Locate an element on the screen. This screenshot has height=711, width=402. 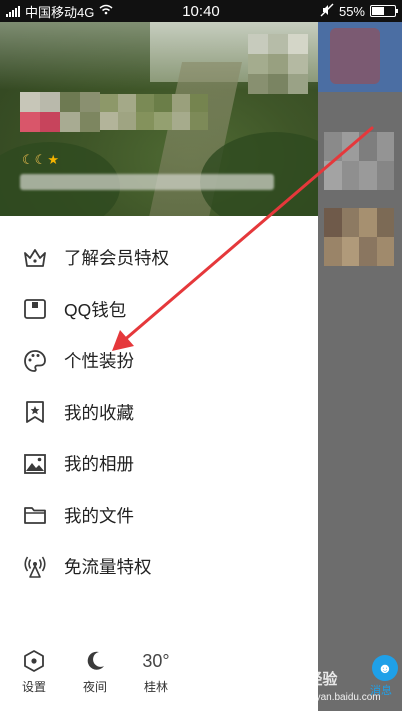
menu-item-label: 了解会员特权 is located at coordinates (116, 258).